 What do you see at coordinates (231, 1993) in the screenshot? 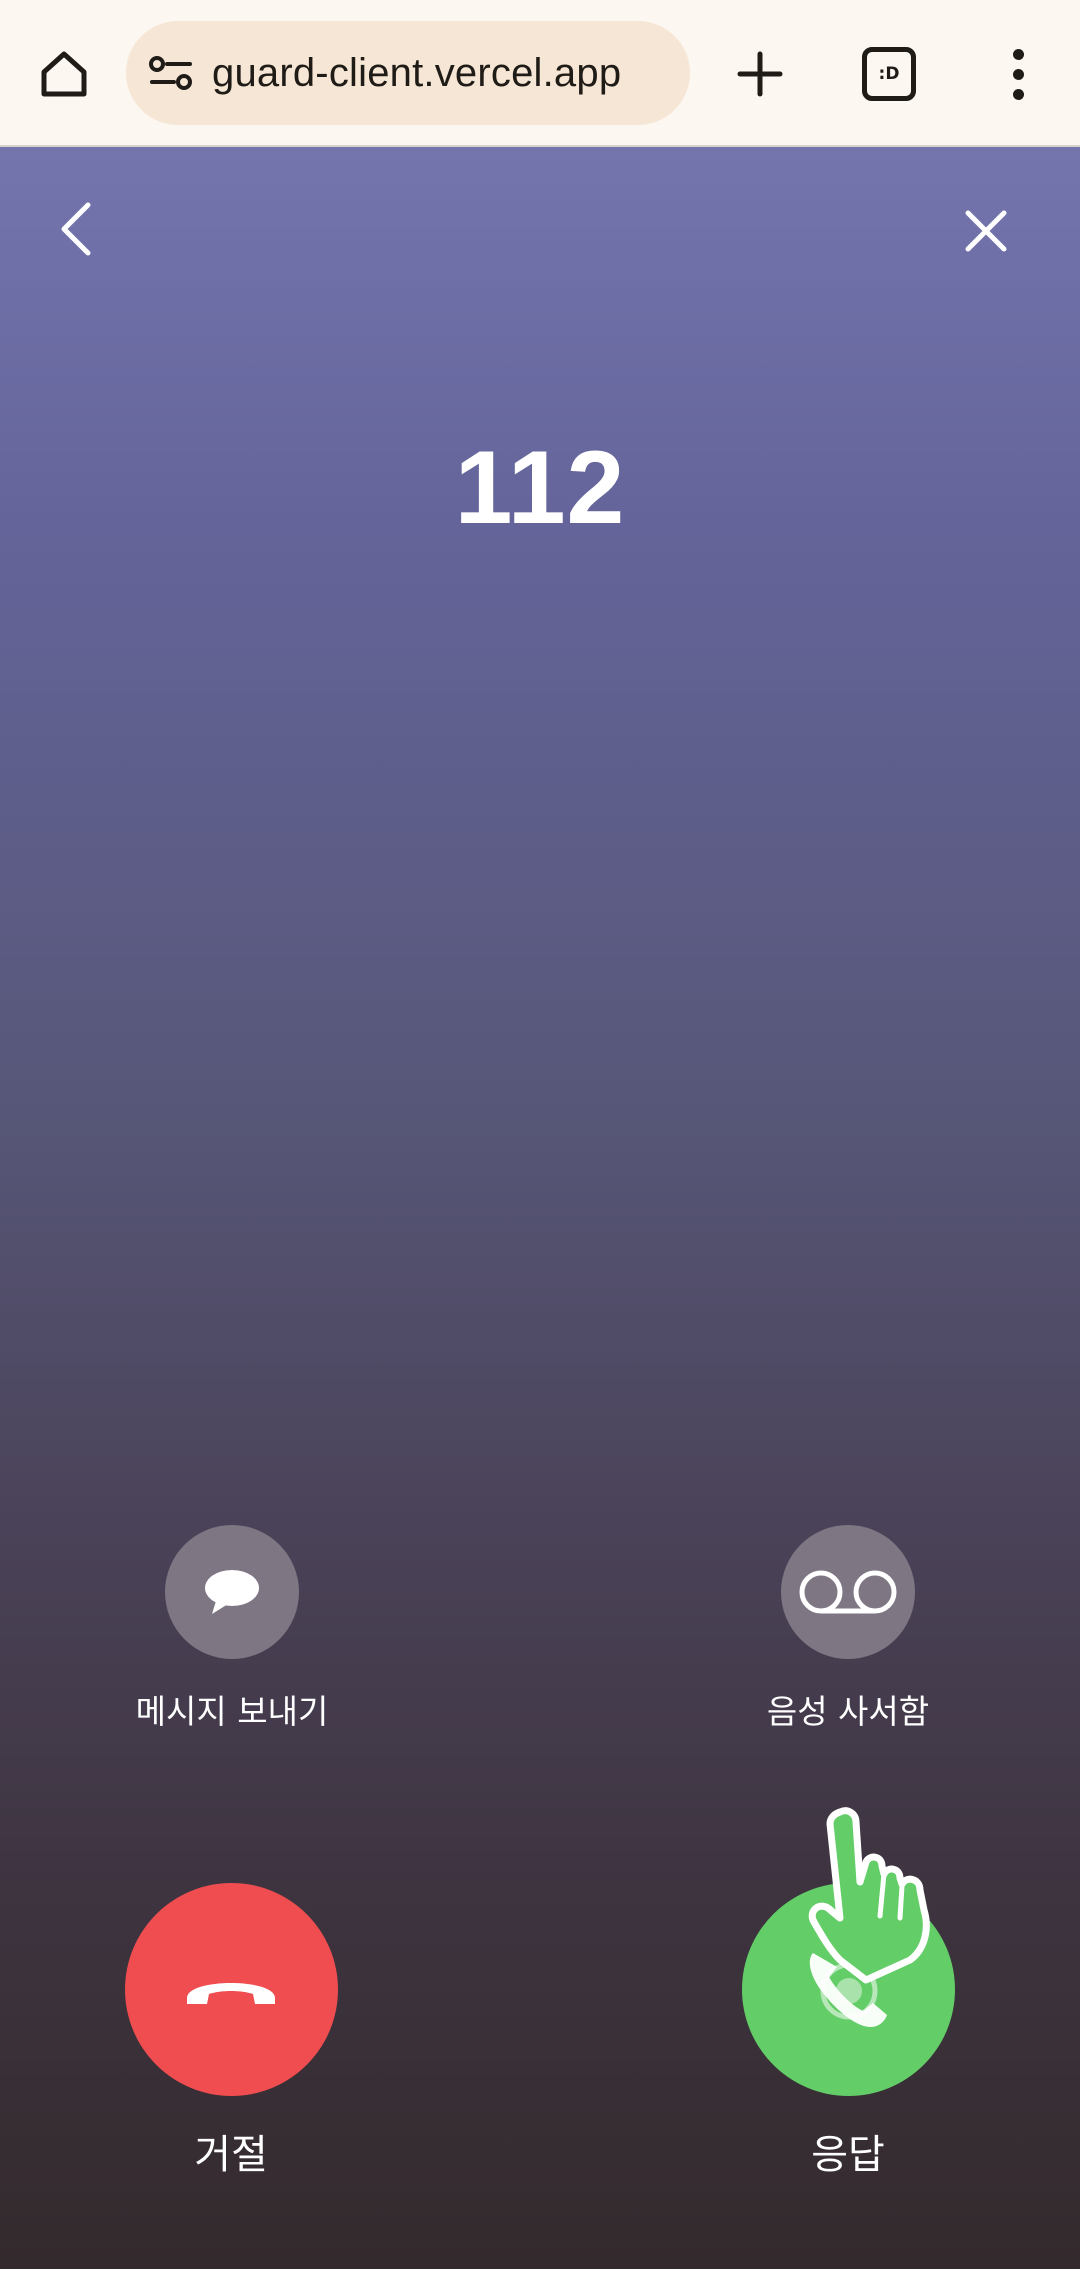
I see `phone-hangup-icon` at bounding box center [231, 1993].